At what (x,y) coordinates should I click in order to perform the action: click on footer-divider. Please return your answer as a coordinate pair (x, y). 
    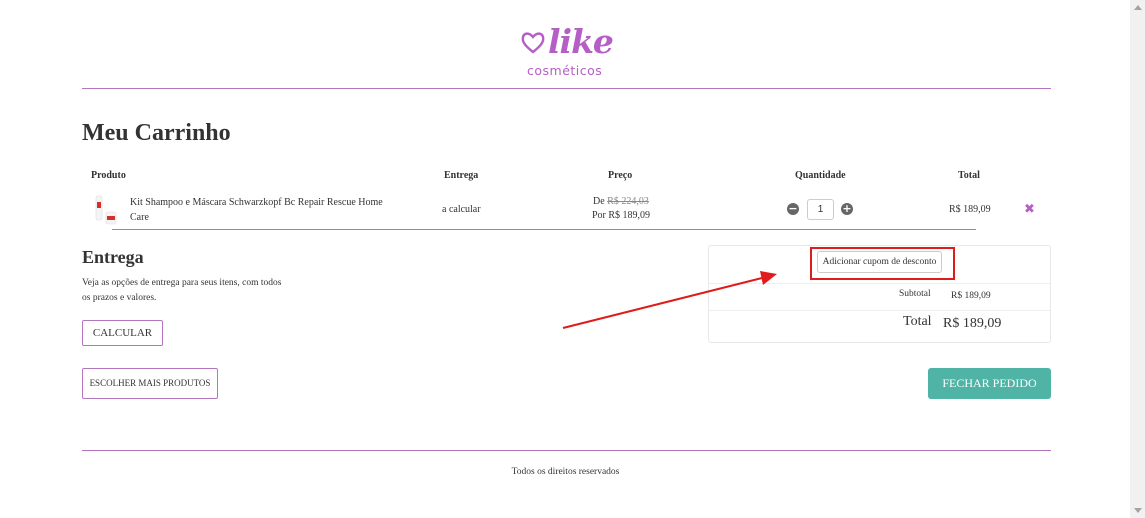
    Looking at the image, I should click on (566, 450).